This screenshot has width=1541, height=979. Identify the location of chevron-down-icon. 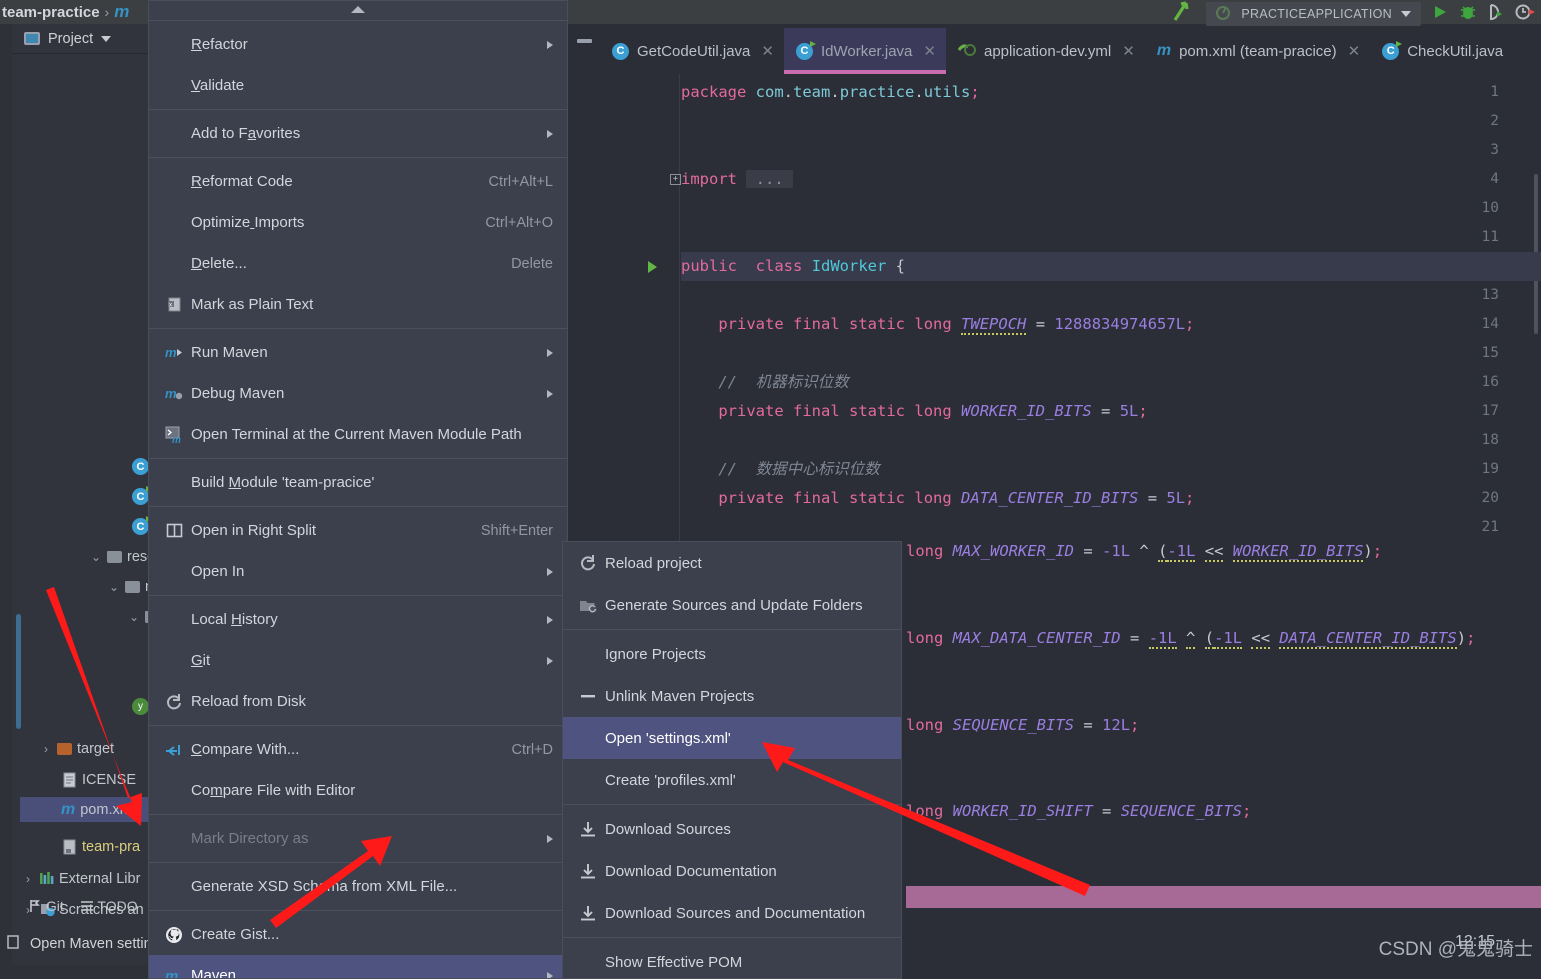
(1406, 14).